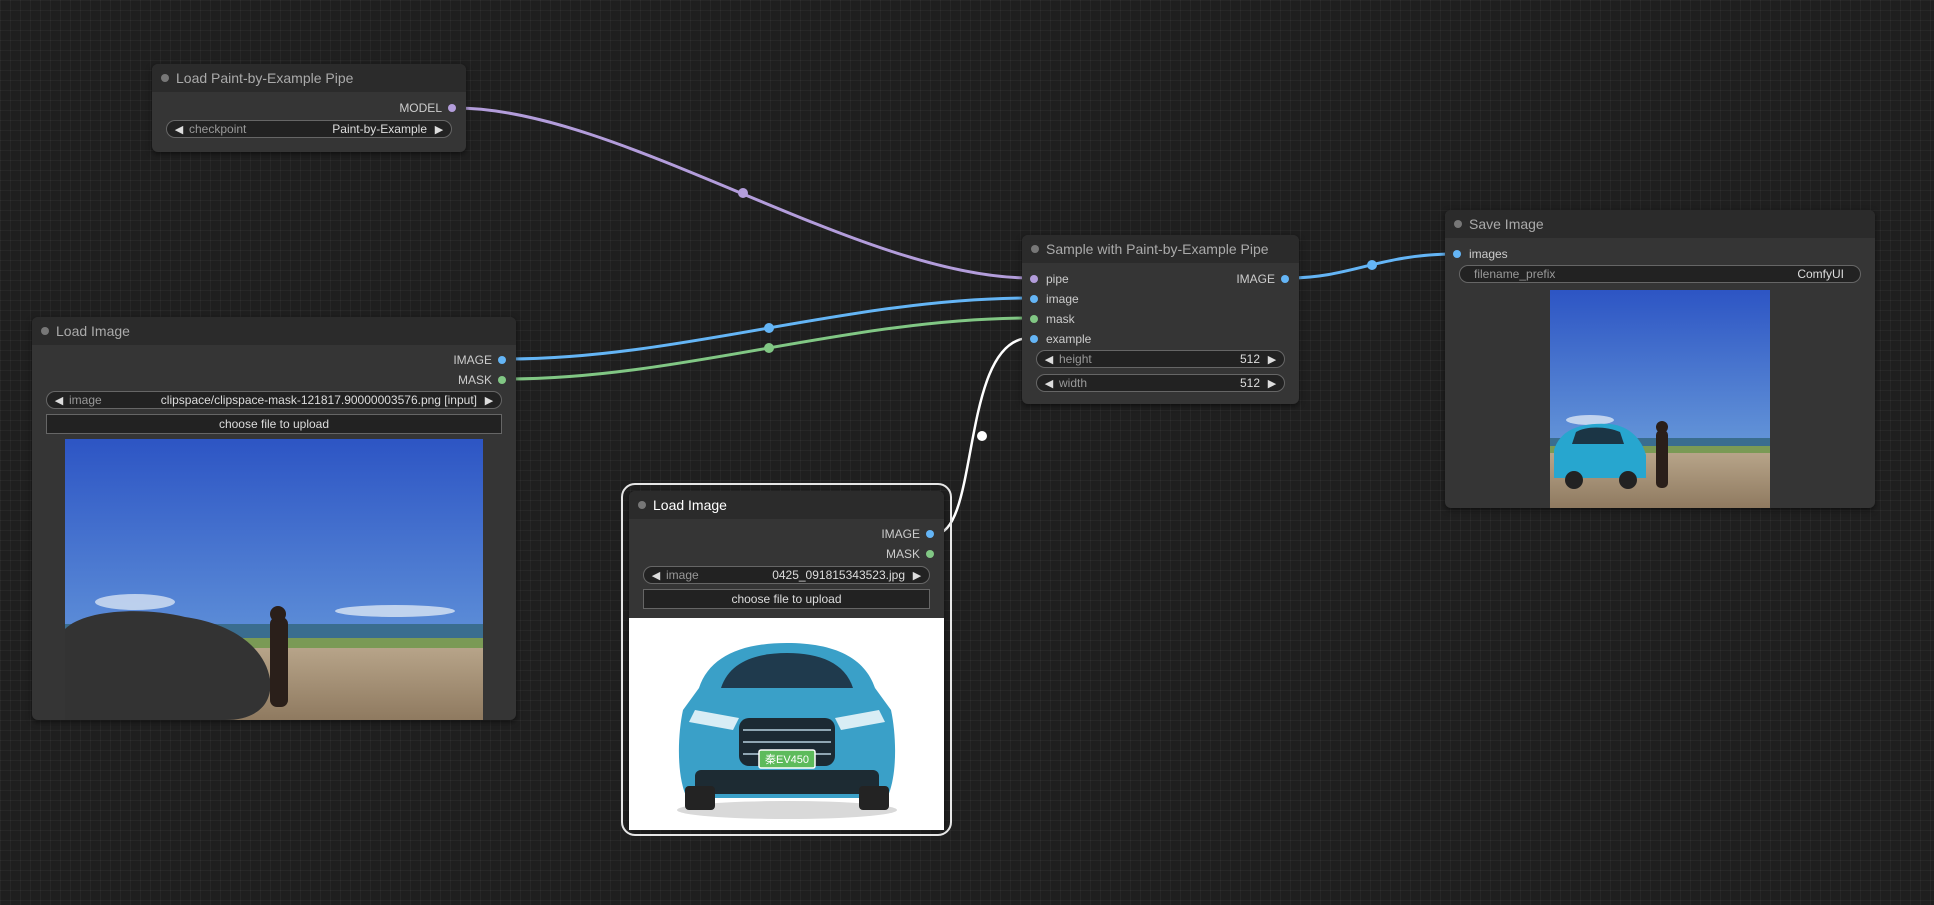 The image size is (1934, 905). I want to click on input-images-label: images, so click(1488, 254).